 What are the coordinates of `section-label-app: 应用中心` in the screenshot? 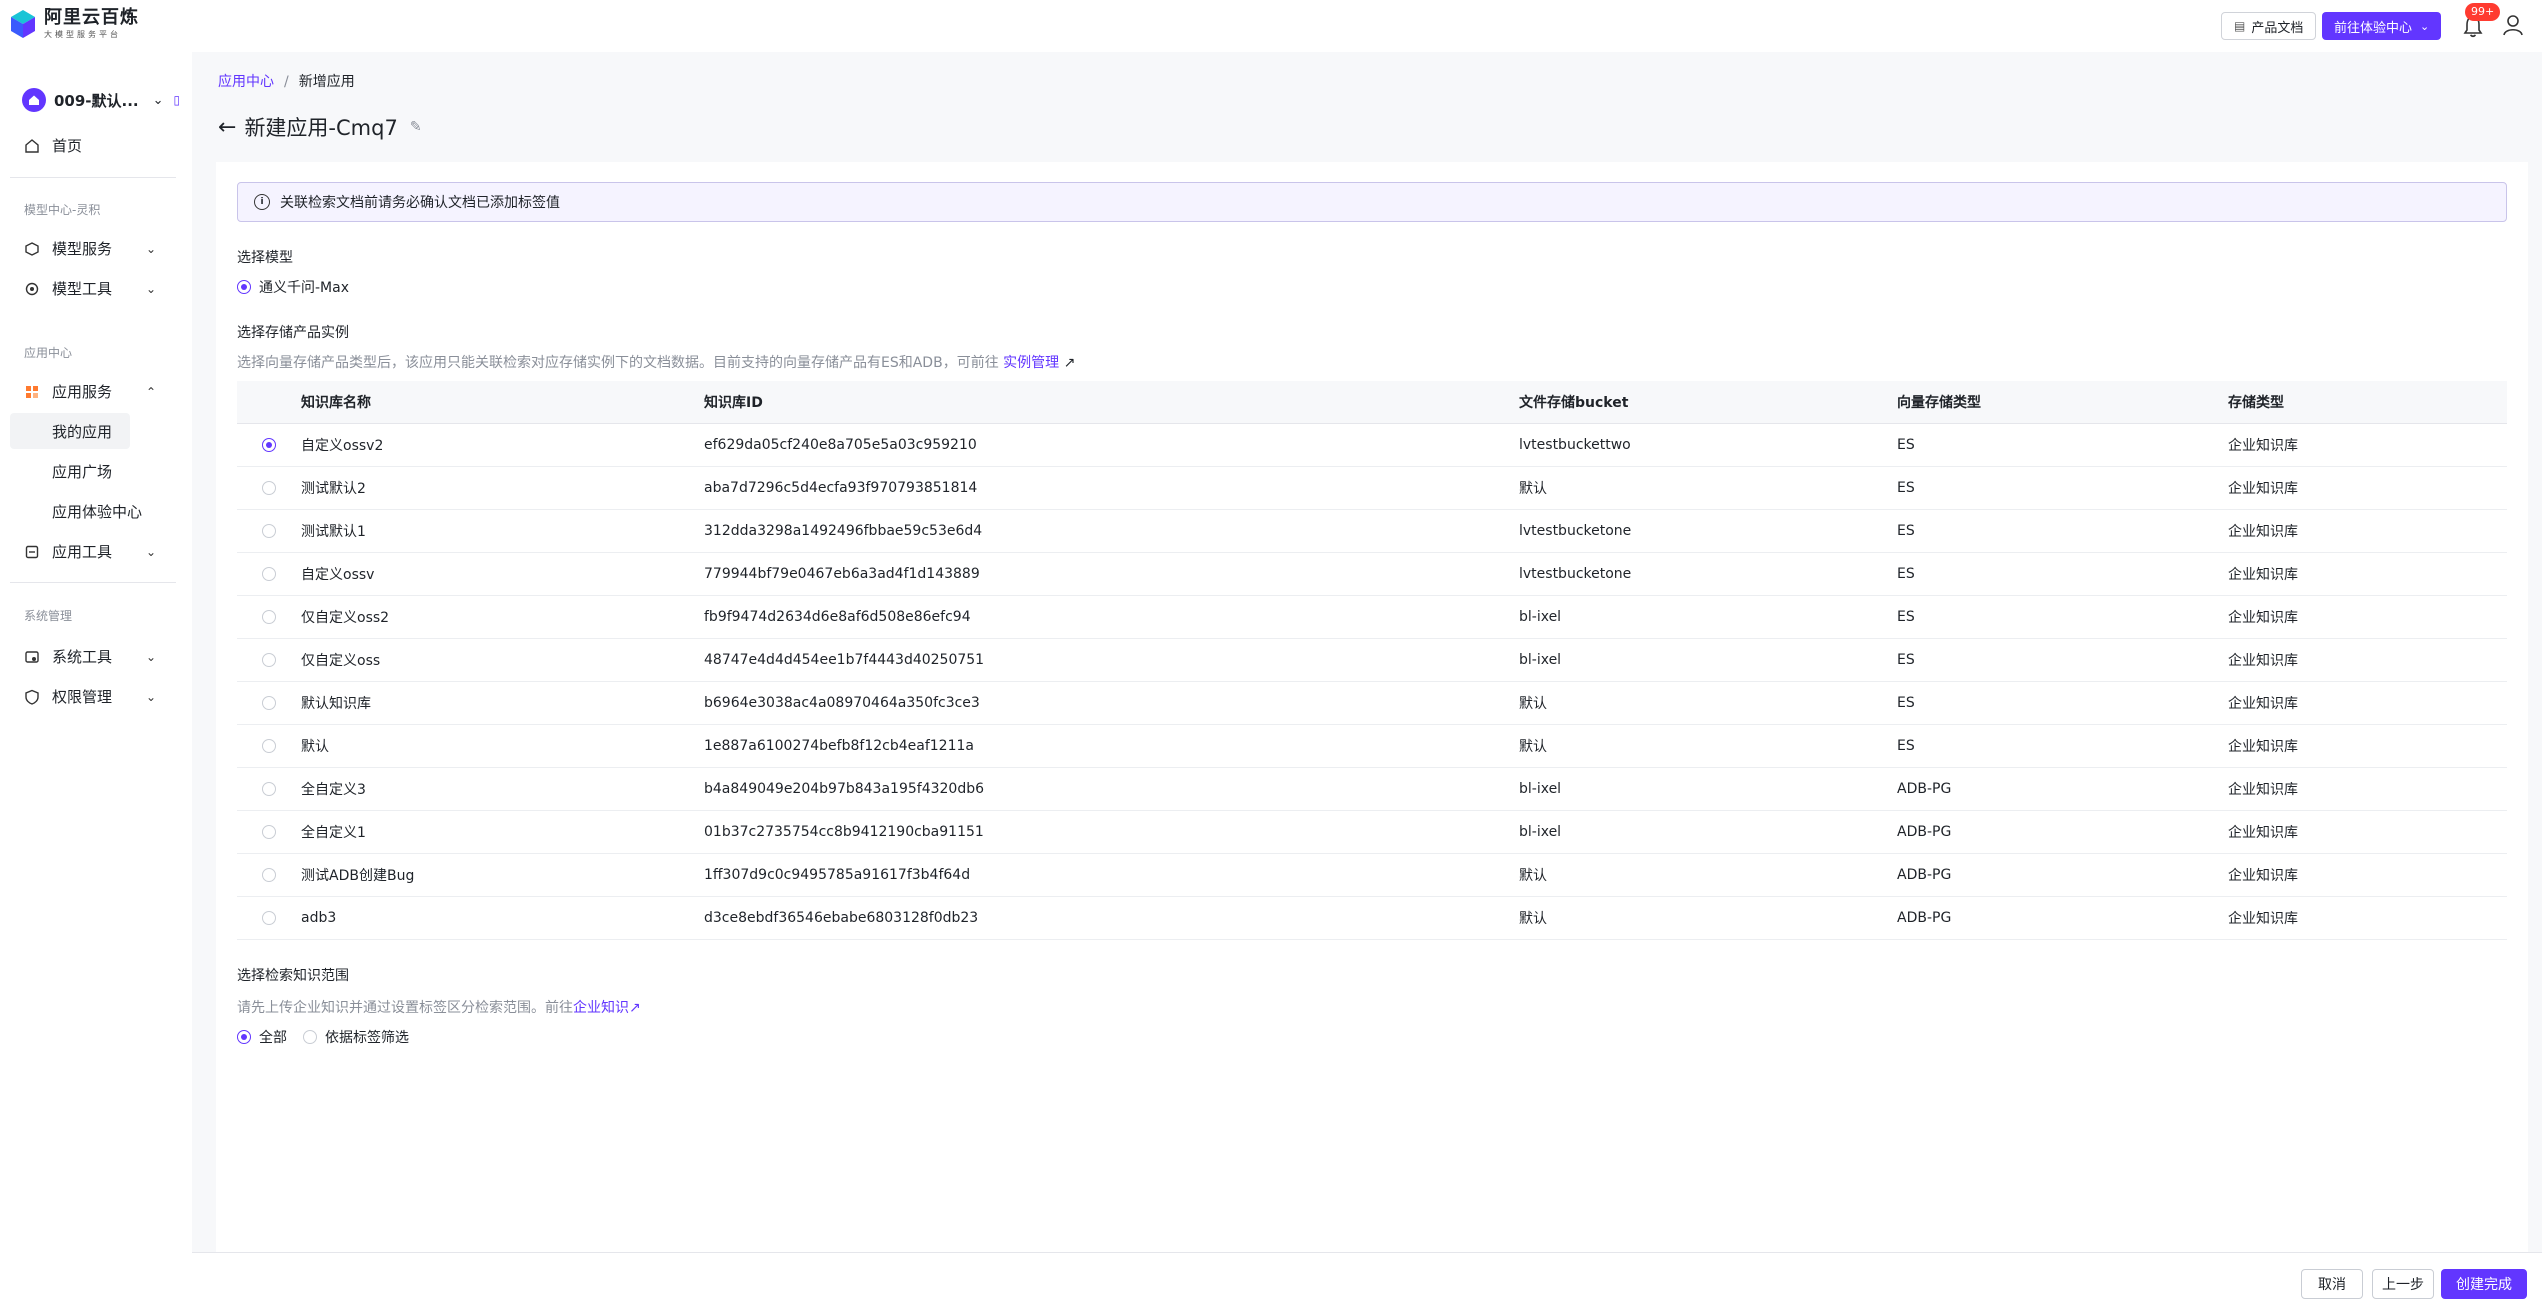 It's located at (48, 353).